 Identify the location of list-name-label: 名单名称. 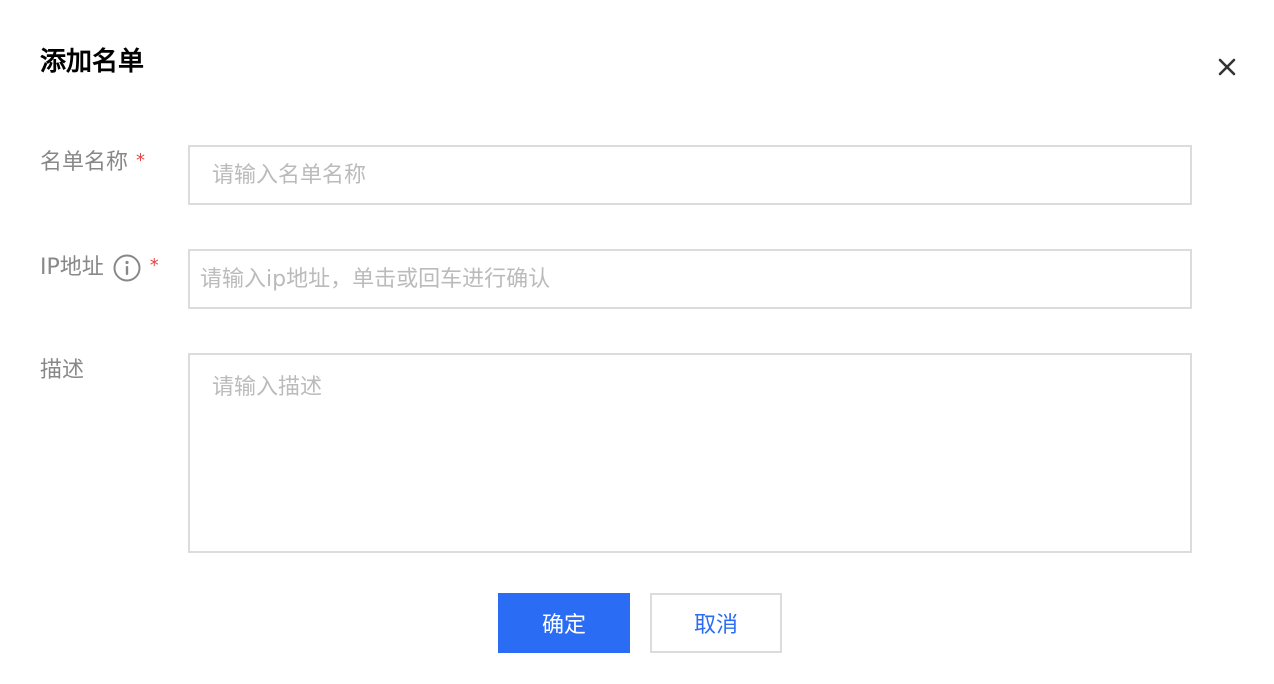
(84, 162).